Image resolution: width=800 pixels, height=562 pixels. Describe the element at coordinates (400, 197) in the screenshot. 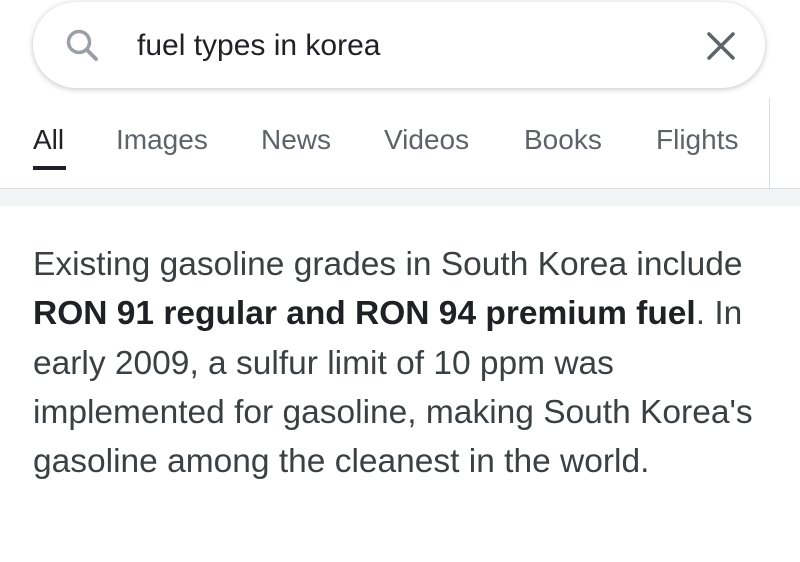

I see `section-divider` at that location.